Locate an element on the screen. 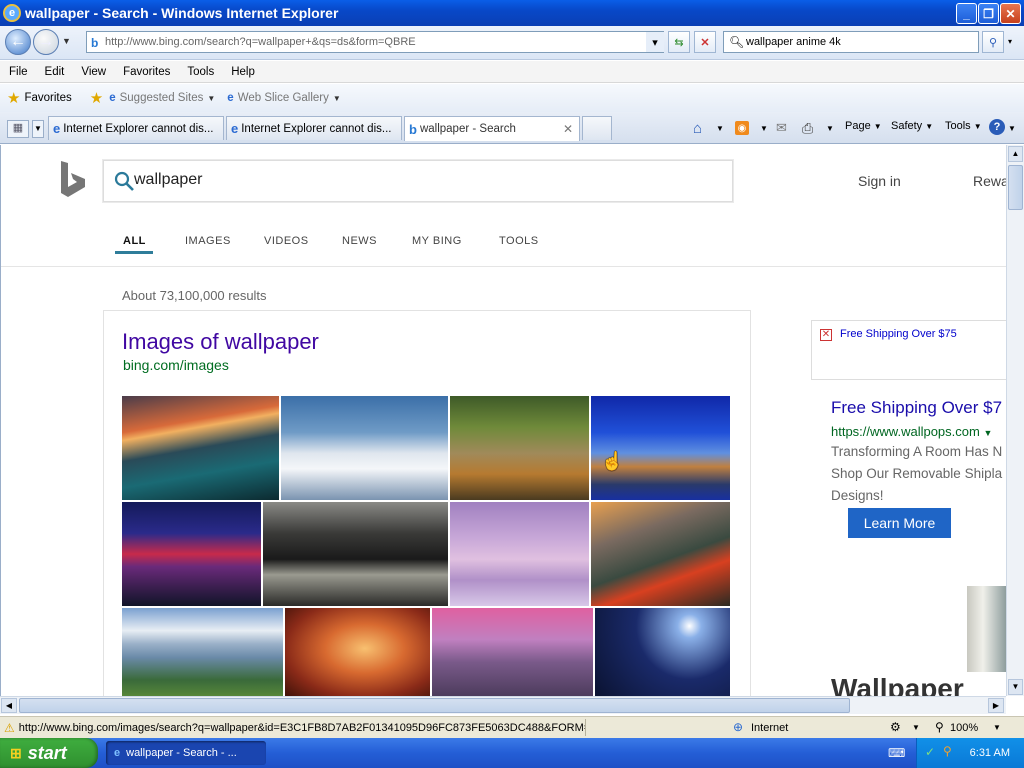  home-dropdown-icon: ▼ is located at coordinates (720, 128).